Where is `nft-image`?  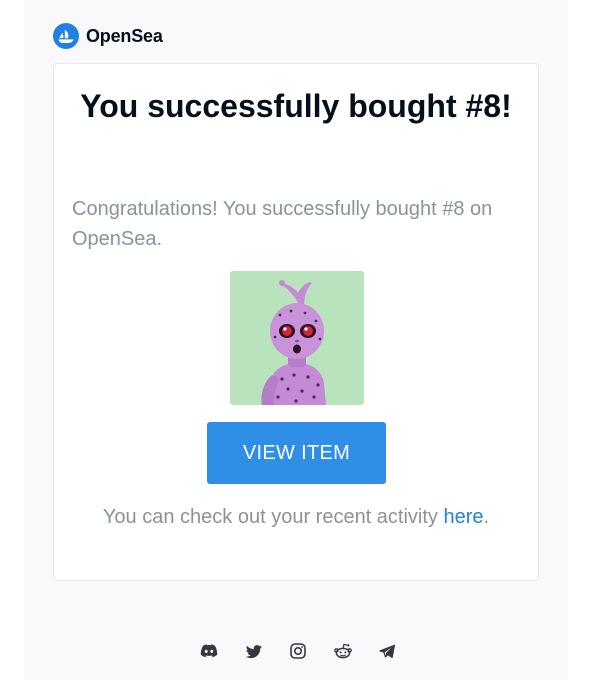
nft-image is located at coordinates (297, 338).